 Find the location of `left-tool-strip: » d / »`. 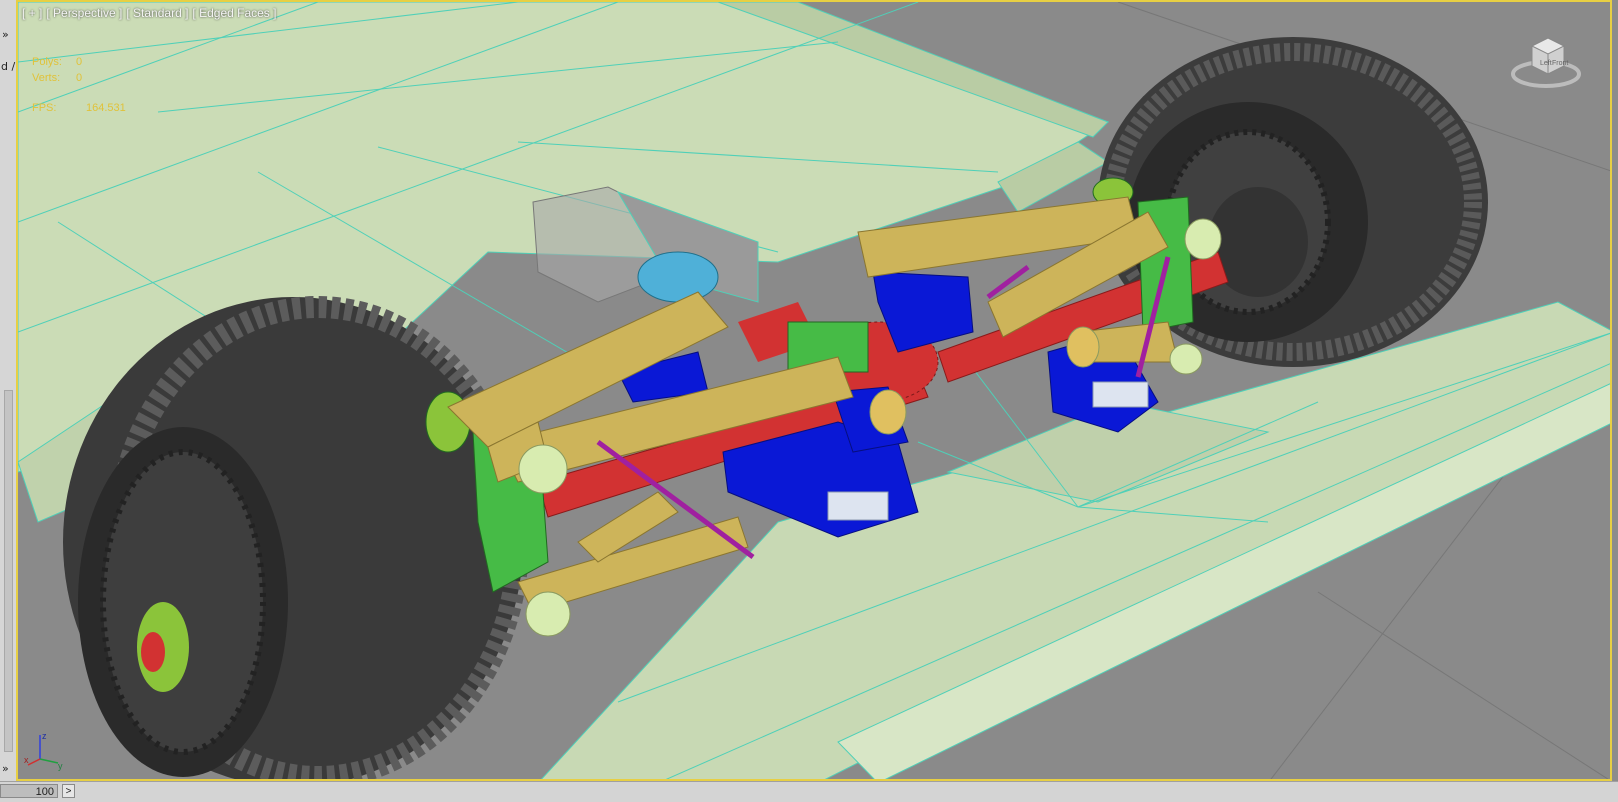

left-tool-strip: » d / » is located at coordinates (8, 391).